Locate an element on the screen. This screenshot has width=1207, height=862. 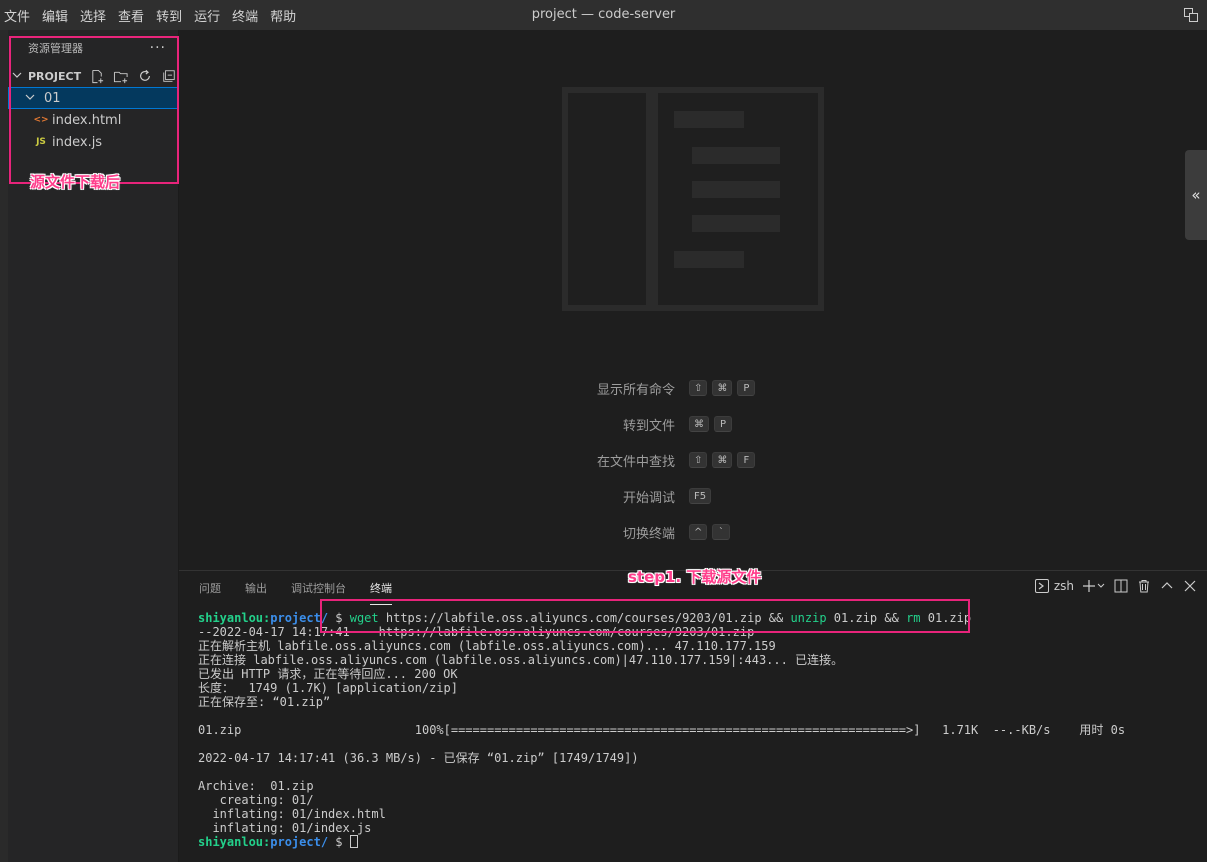
panel-actions: zsh is located at coordinates (1115, 586).